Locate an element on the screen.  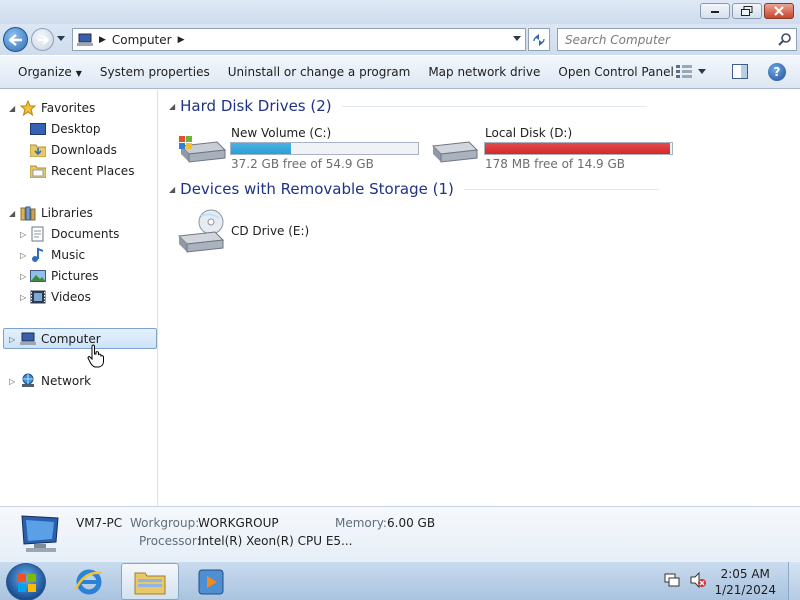
drive-c: New Volume (C:) 37.2 GB free of 54.9 GB is located at coordinates (298, 148).